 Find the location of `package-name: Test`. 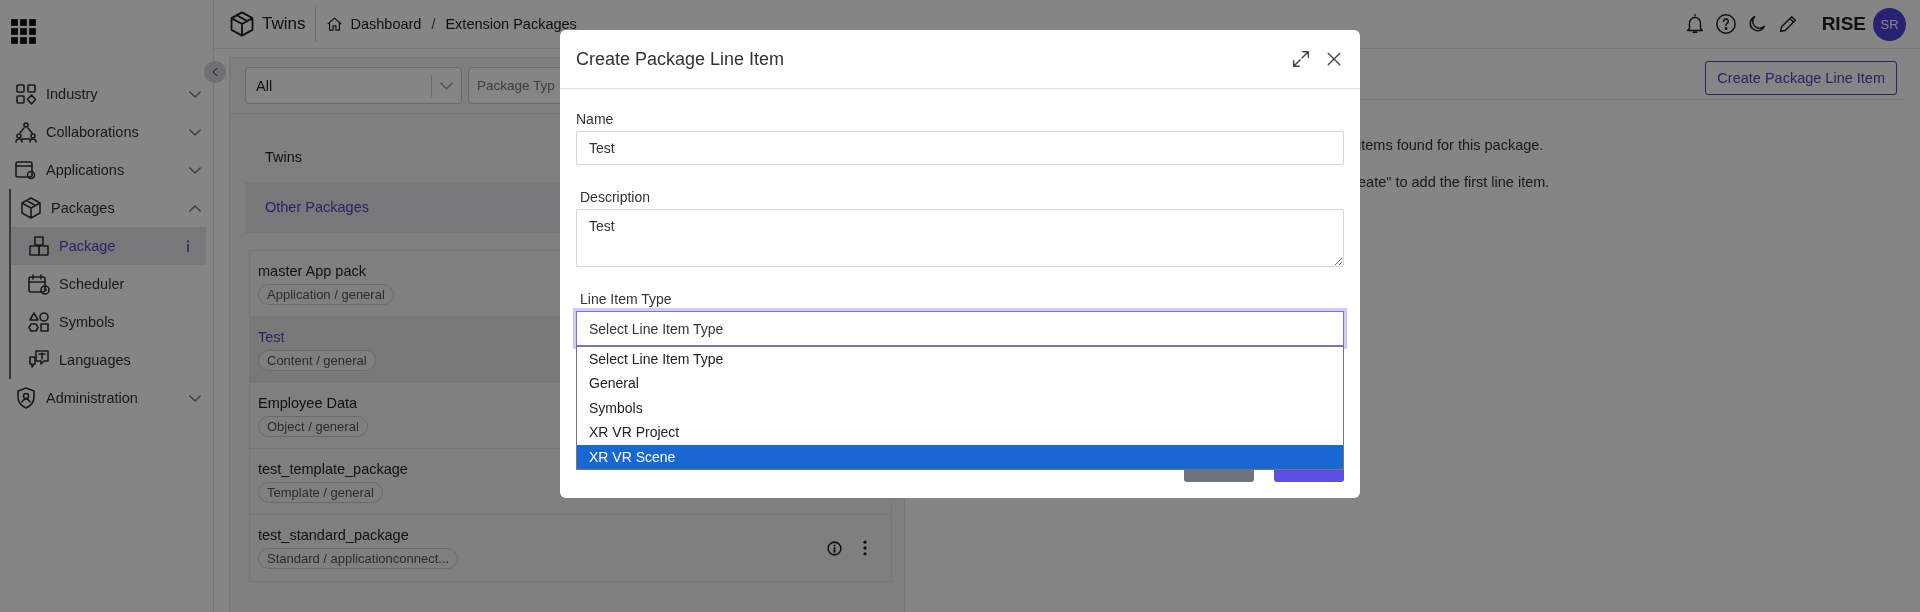

package-name: Test is located at coordinates (271, 336).